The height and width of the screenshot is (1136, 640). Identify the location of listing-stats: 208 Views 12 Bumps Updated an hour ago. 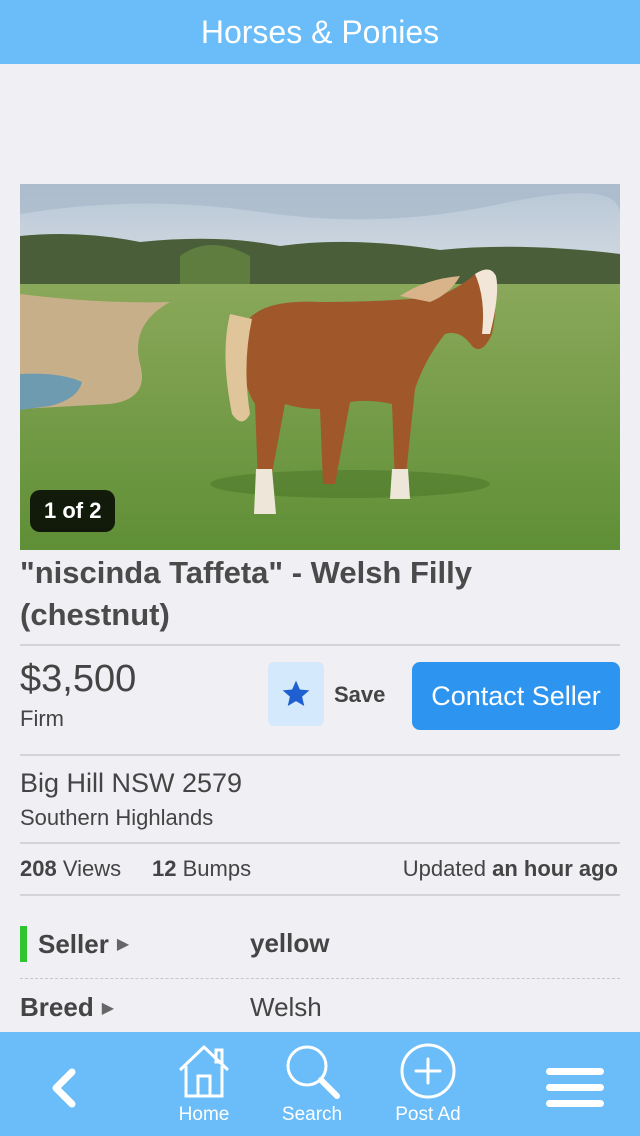
(320, 871).